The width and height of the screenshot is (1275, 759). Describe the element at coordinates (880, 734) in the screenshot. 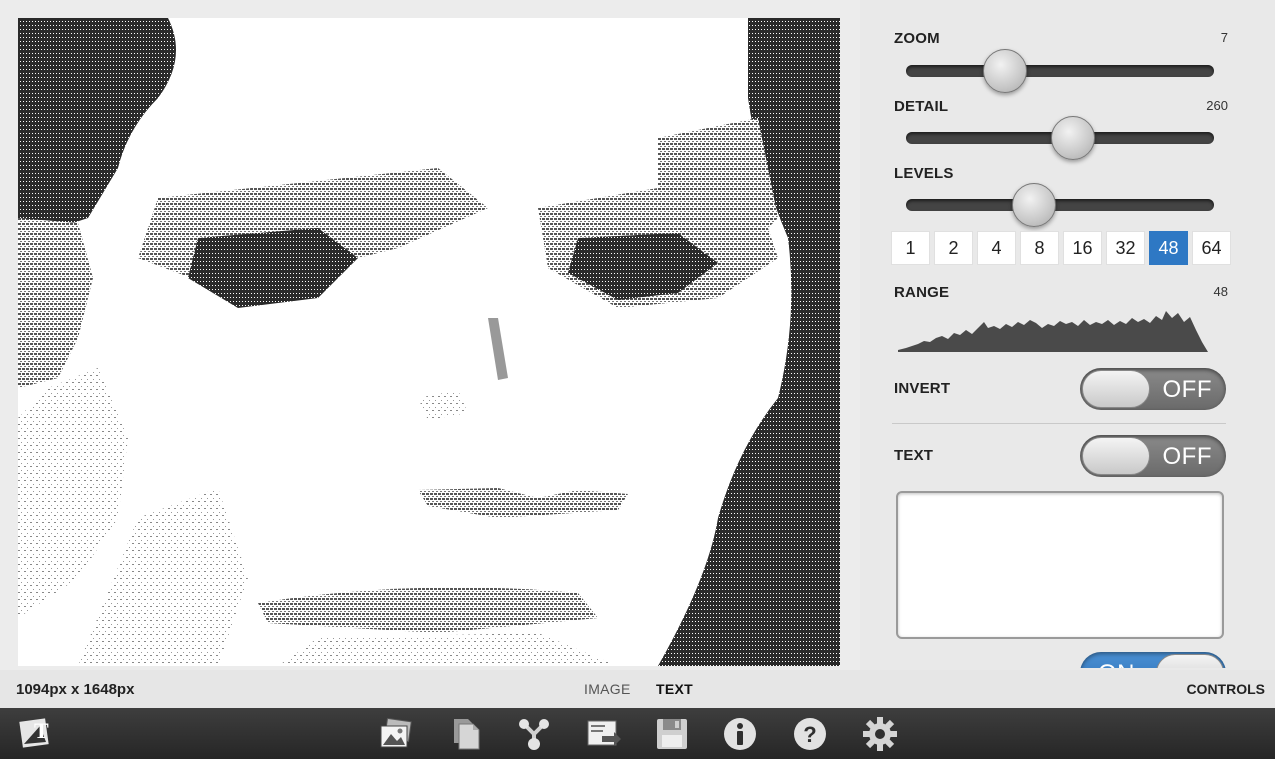

I see `settings-icon` at that location.